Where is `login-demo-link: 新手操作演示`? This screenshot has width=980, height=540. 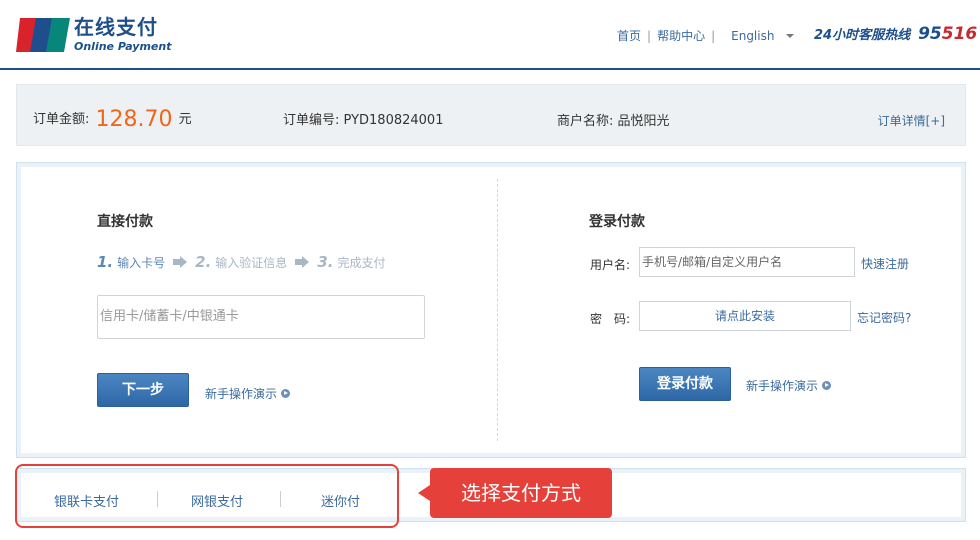 login-demo-link: 新手操作演示 is located at coordinates (789, 385).